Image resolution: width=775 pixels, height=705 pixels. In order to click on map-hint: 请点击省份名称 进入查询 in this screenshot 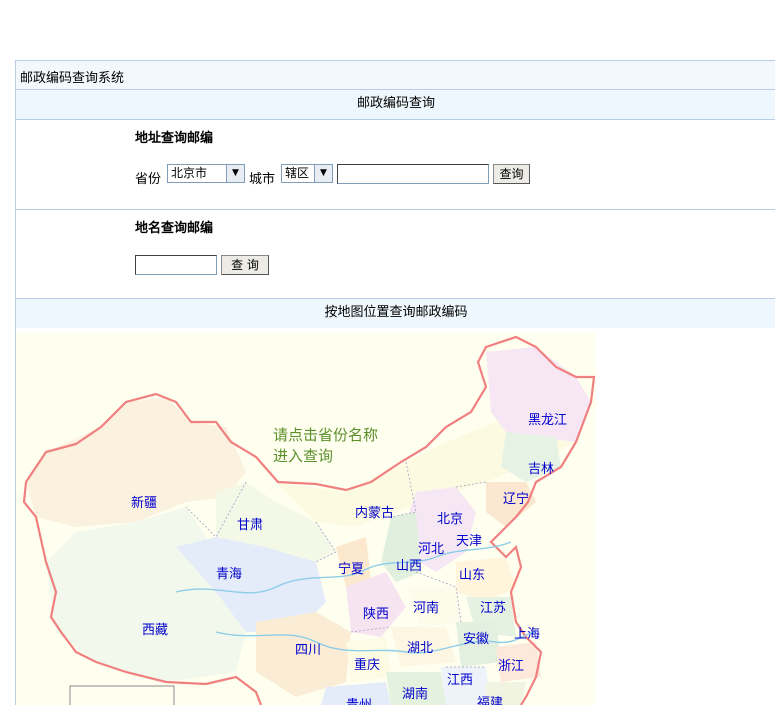, I will do `click(325, 446)`.